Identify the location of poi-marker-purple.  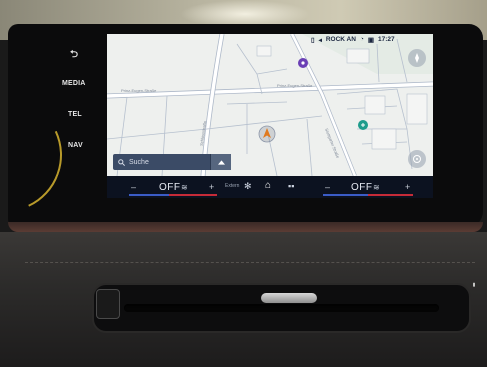
(303, 63).